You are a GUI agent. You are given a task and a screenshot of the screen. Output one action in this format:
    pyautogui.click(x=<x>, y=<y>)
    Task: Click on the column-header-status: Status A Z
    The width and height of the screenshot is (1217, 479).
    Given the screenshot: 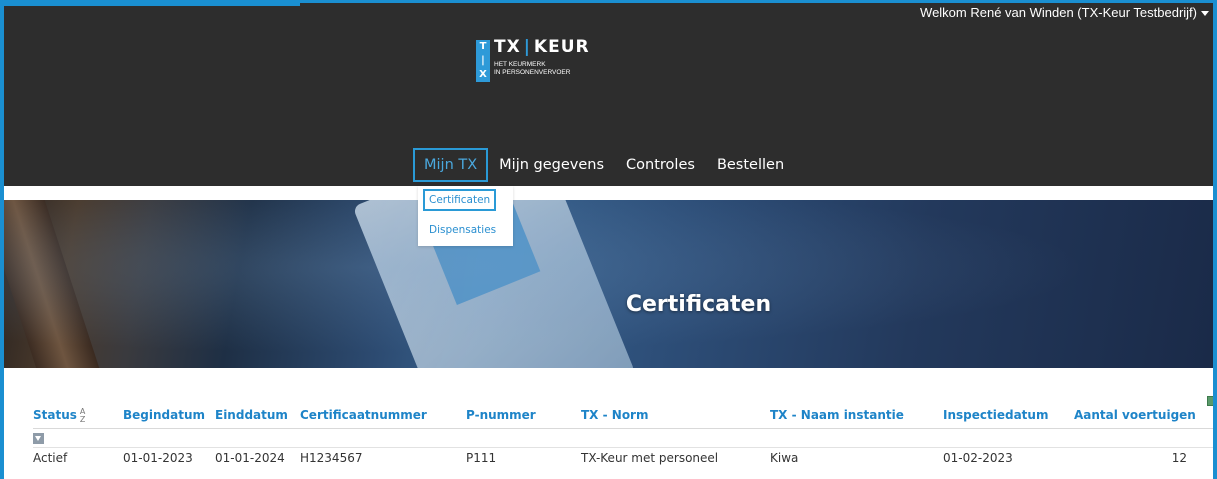 What is the action you would take?
    pyautogui.click(x=59, y=416)
    